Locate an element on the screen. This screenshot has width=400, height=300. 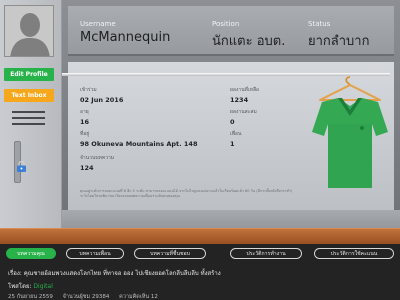
tab-work-history: ประวัติการทำงาน is located at coordinates (266, 253).